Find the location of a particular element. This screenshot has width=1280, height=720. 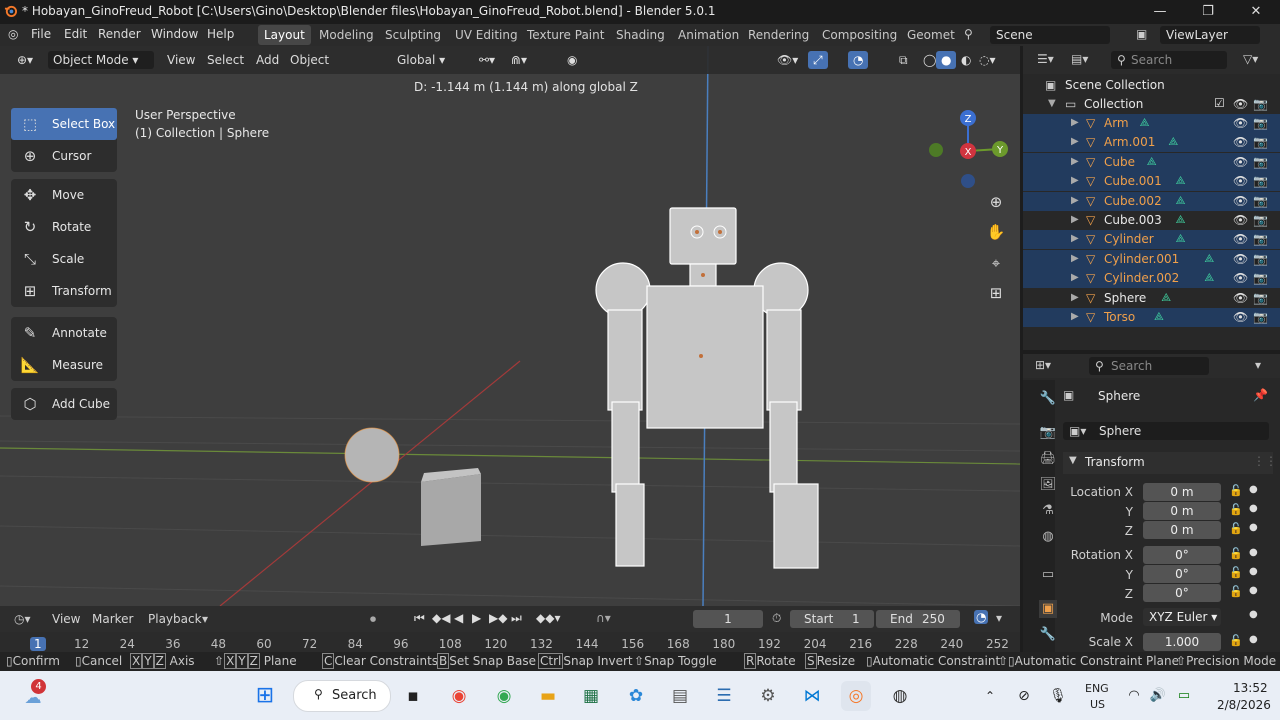

notepad-icon: ☰ is located at coordinates (724, 696).